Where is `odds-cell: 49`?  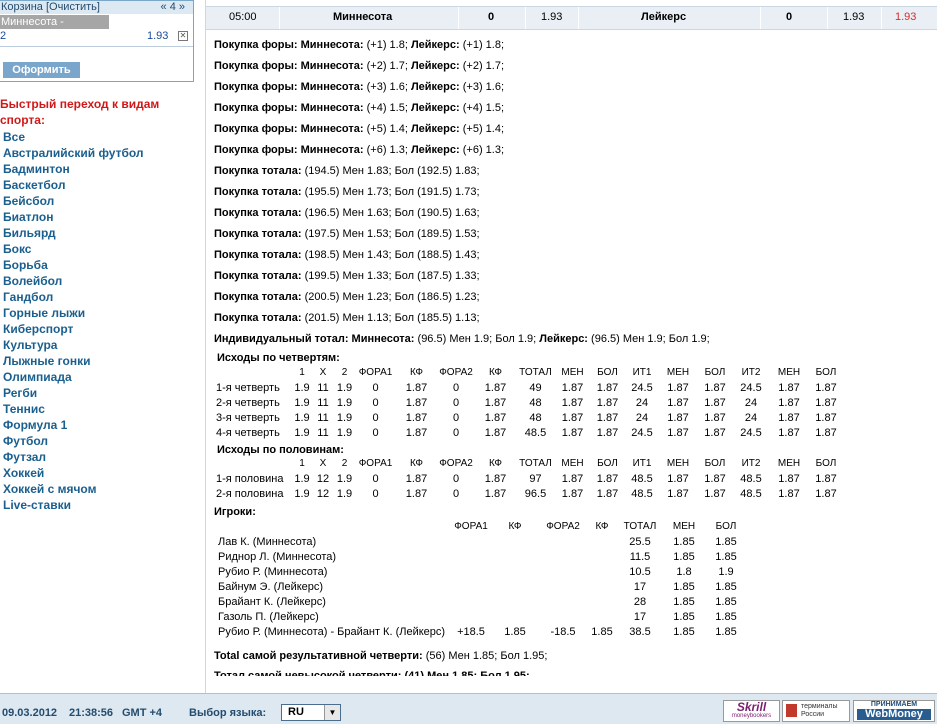 odds-cell: 49 is located at coordinates (535, 387).